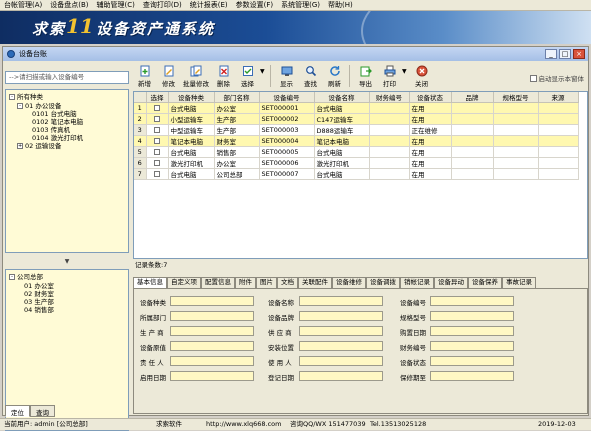 This screenshot has height=431, width=591. I want to click on device-code-field, so click(472, 301).